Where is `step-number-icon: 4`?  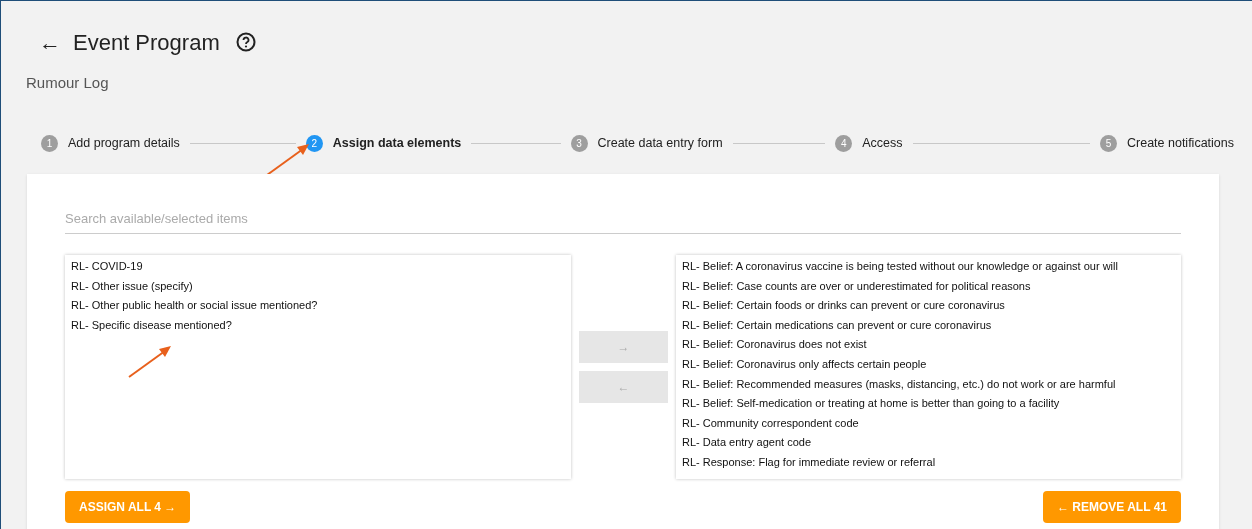
step-number-icon: 4 is located at coordinates (844, 143).